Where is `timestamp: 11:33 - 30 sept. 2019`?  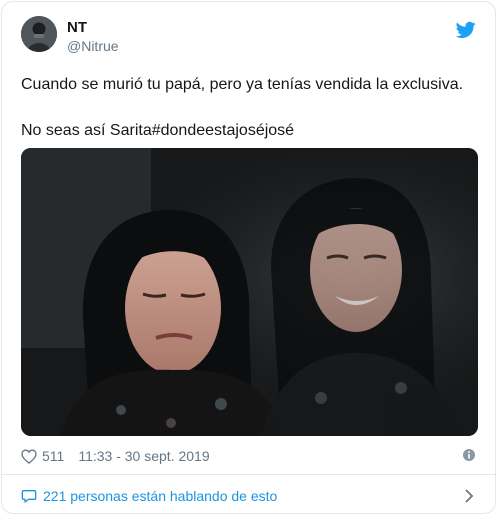
timestamp: 11:33 - 30 sept. 2019 is located at coordinates (143, 456).